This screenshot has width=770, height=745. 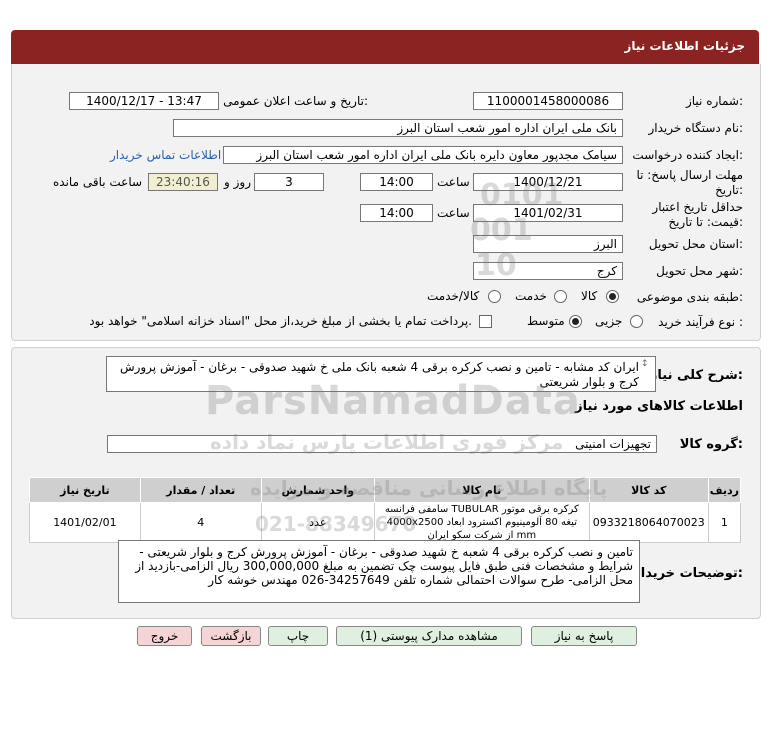 What do you see at coordinates (575, 321) in the screenshot?
I see `process-radio-medium` at bounding box center [575, 321].